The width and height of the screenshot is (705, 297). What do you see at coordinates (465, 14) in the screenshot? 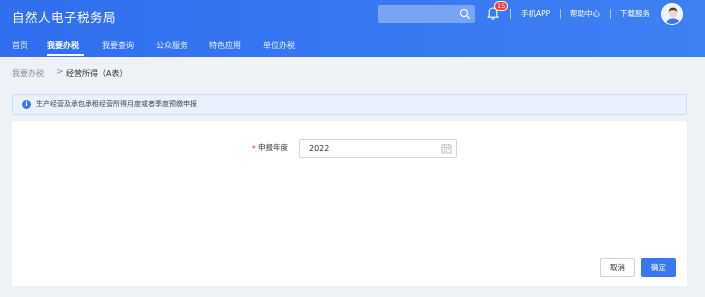
I see `search-icon` at bounding box center [465, 14].